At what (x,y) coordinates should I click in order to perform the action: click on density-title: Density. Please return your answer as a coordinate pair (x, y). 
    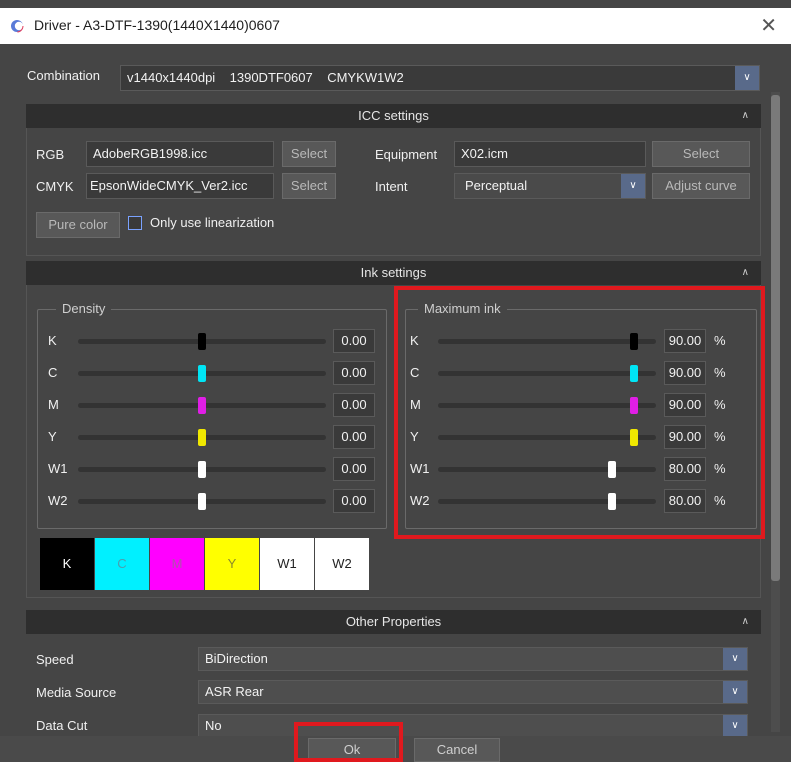
    Looking at the image, I should click on (84, 309).